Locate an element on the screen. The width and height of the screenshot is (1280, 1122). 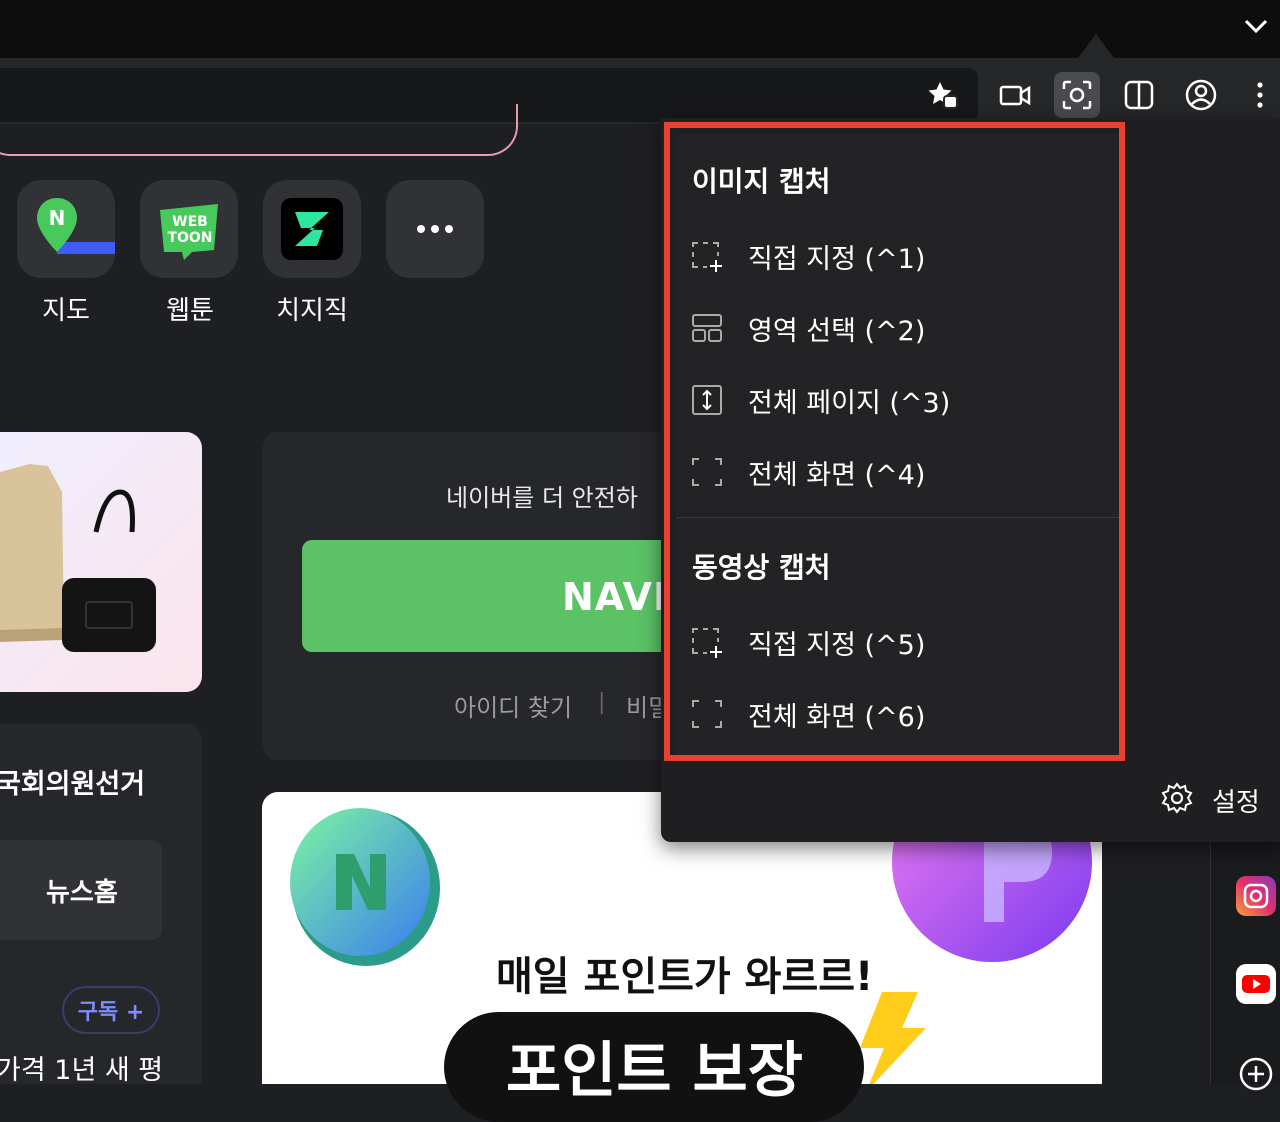
menu-item-label: 전체 페이지 (^3) is located at coordinates (849, 403).